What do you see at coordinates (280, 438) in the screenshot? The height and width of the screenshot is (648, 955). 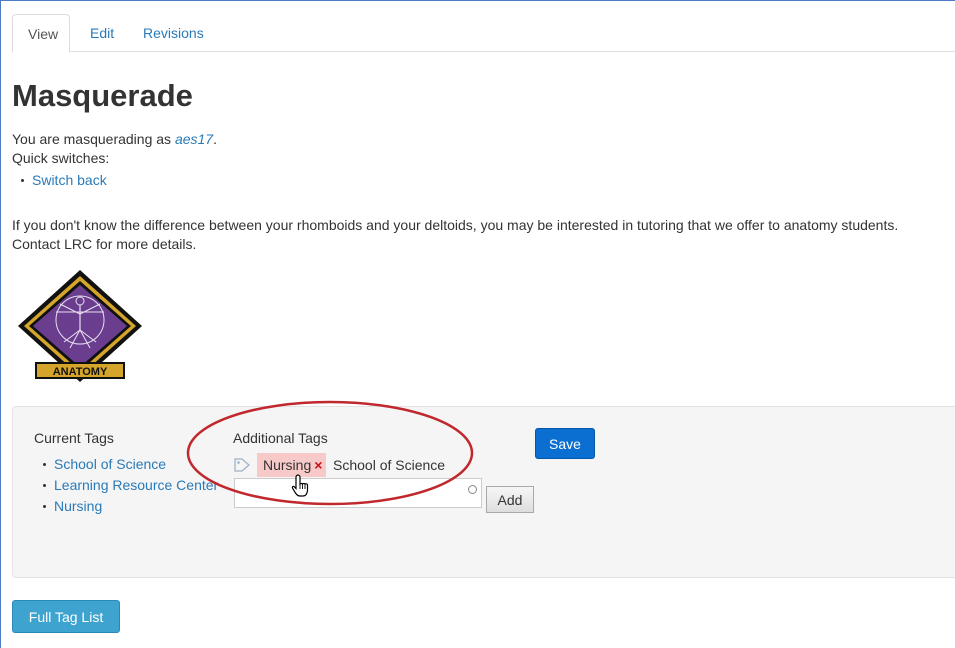 I see `additional-tags-heading: Additional Tags` at bounding box center [280, 438].